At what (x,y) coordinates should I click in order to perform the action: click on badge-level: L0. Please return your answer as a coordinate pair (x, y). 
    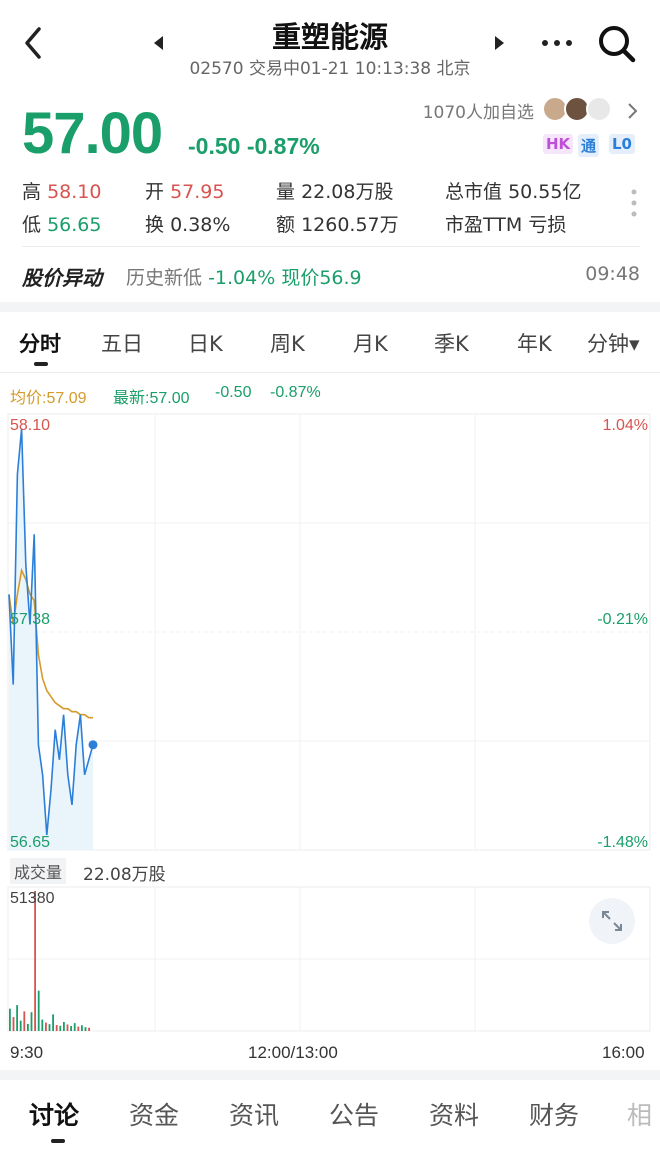
    Looking at the image, I should click on (622, 144).